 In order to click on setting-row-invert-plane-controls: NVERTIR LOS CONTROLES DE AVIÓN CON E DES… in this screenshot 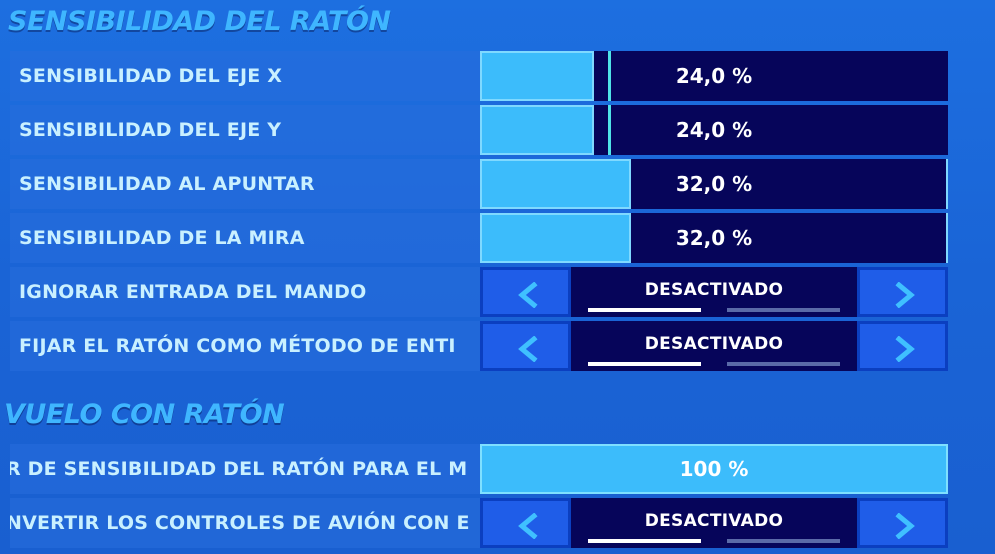, I will do `click(479, 523)`.